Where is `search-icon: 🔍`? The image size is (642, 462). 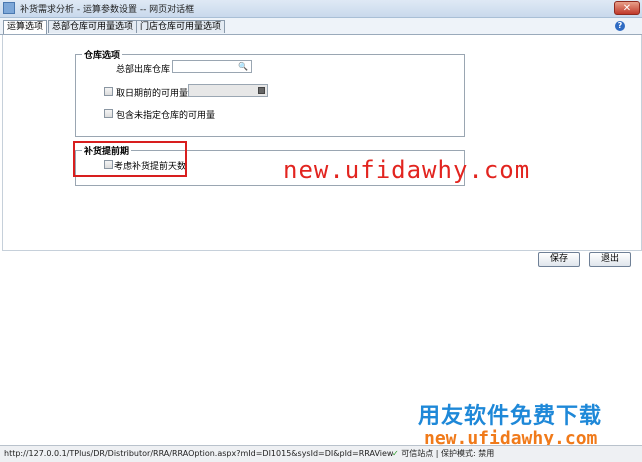 search-icon: 🔍 is located at coordinates (243, 66).